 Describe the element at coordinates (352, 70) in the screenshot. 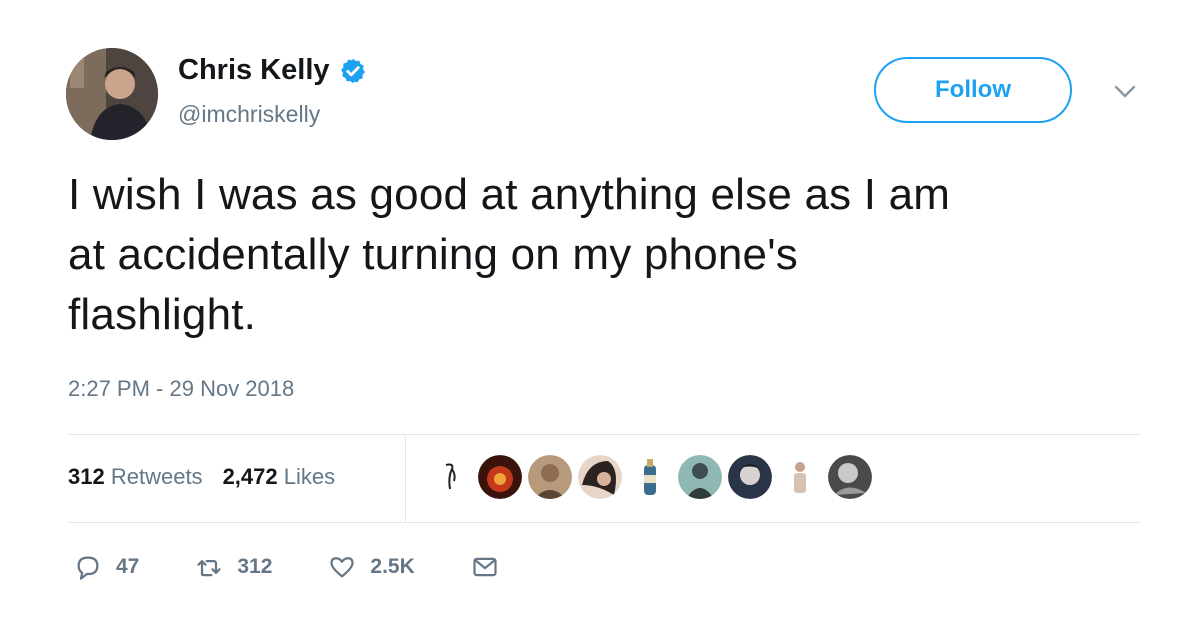

I see `verified-badge-icon` at that location.